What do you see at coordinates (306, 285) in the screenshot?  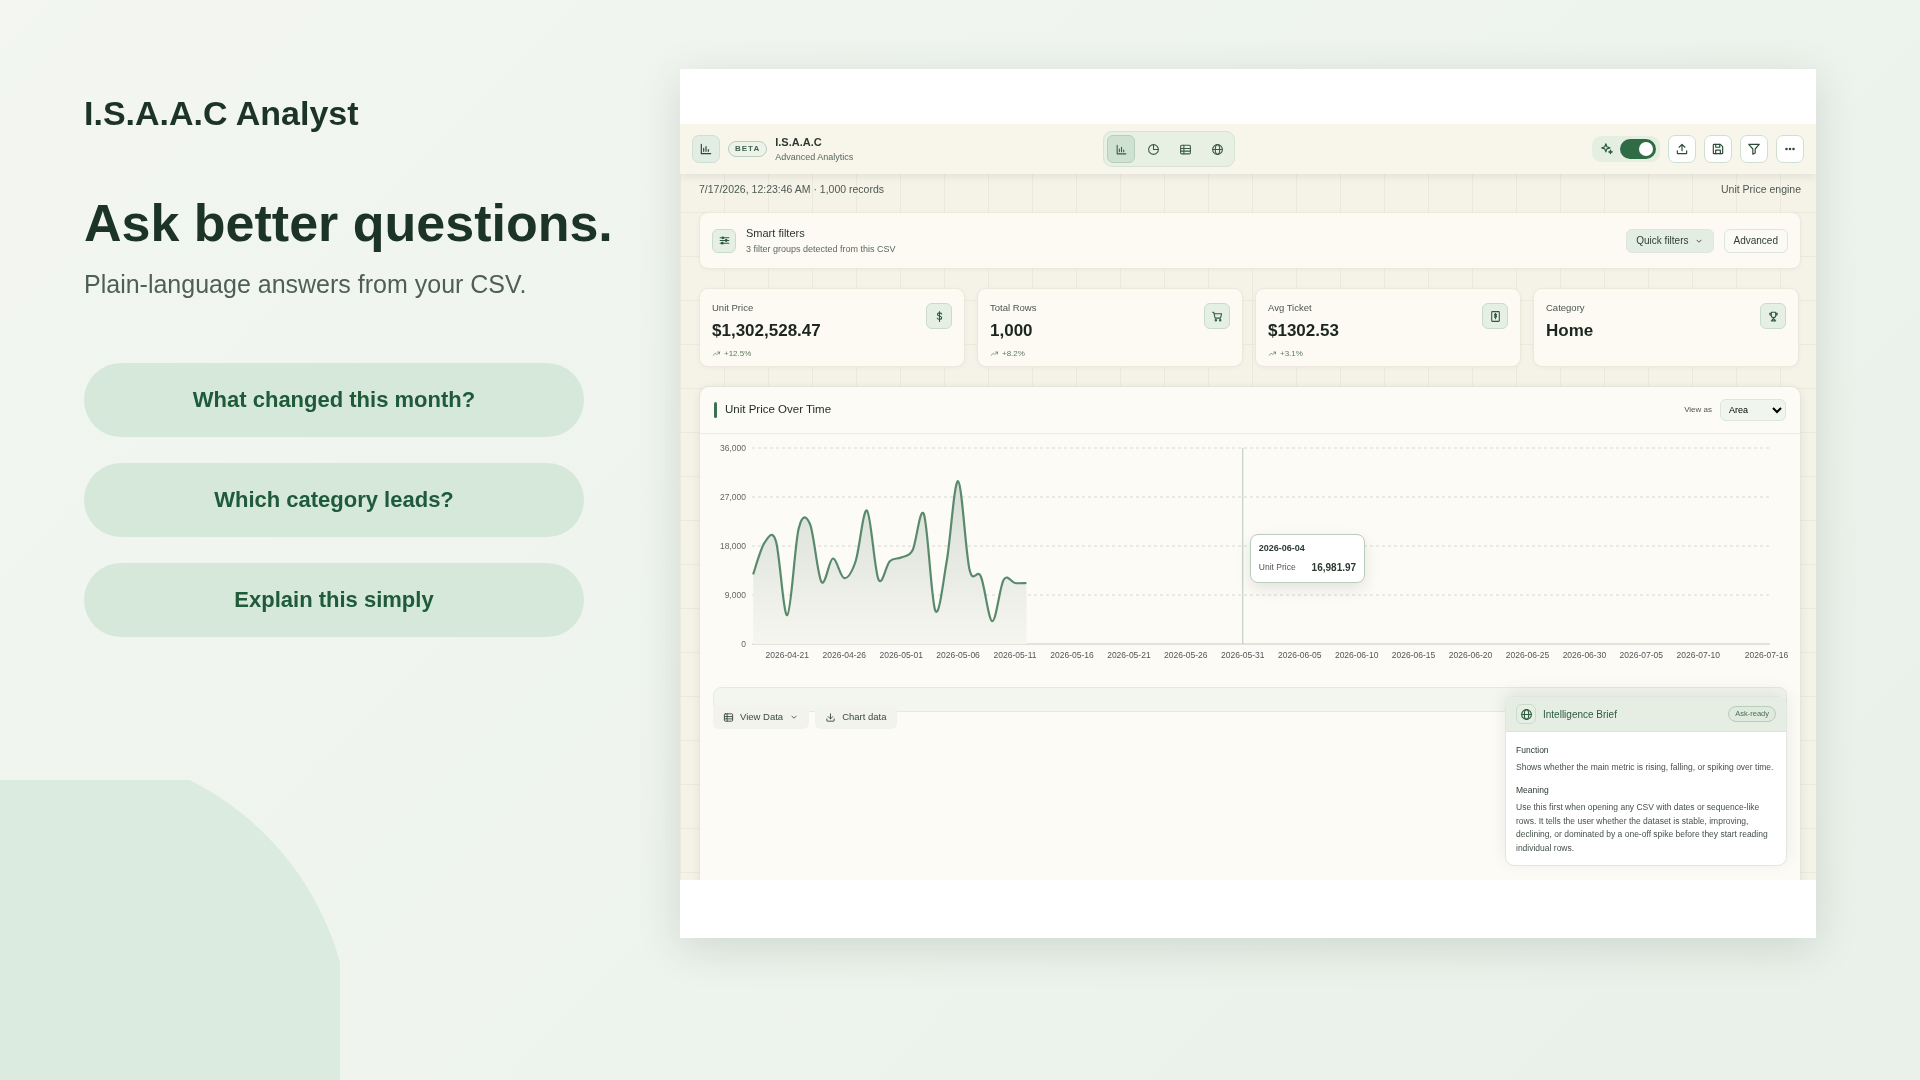 I see `subtitle: Plain-language answers from your CSV.` at bounding box center [306, 285].